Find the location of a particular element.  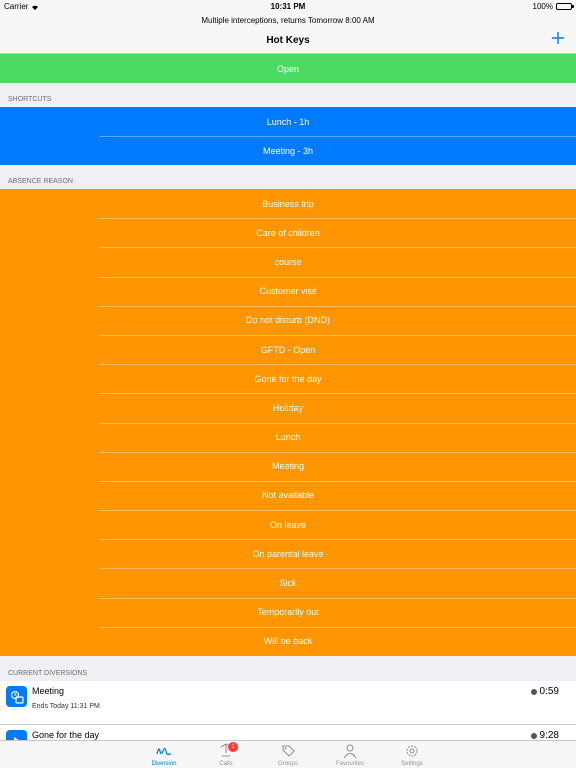

shortcuts-header: SHORTCUTS is located at coordinates (30, 99).